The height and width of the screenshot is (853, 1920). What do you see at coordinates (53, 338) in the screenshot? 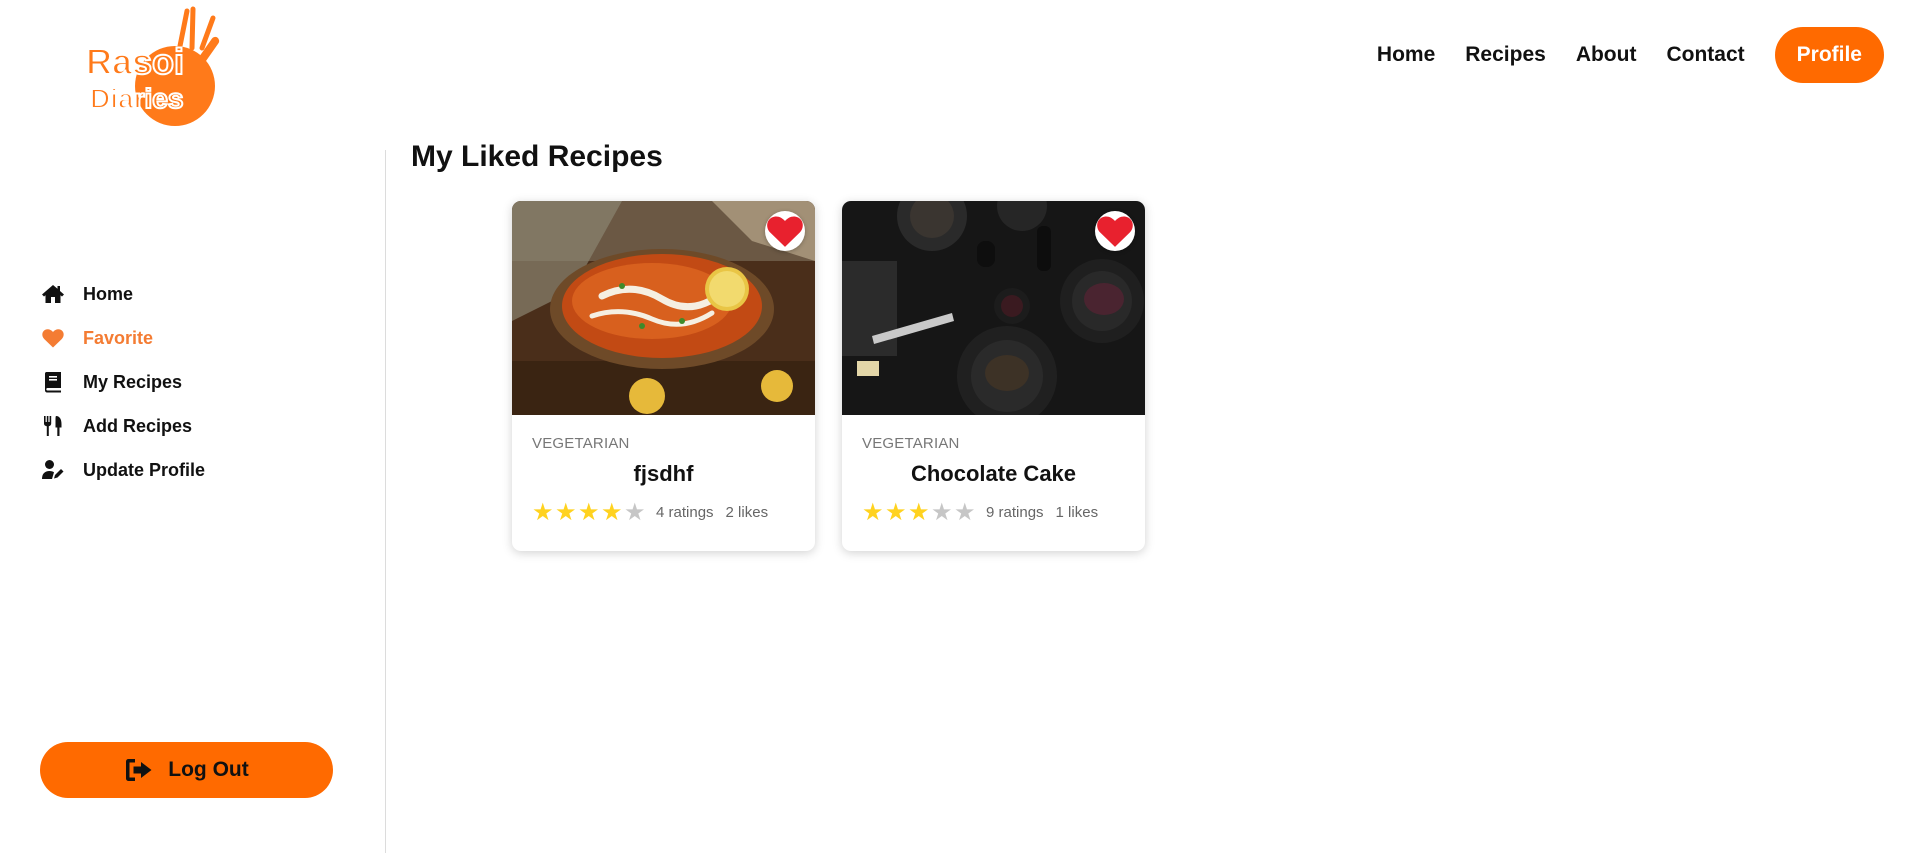
I see `heart-icon` at bounding box center [53, 338].